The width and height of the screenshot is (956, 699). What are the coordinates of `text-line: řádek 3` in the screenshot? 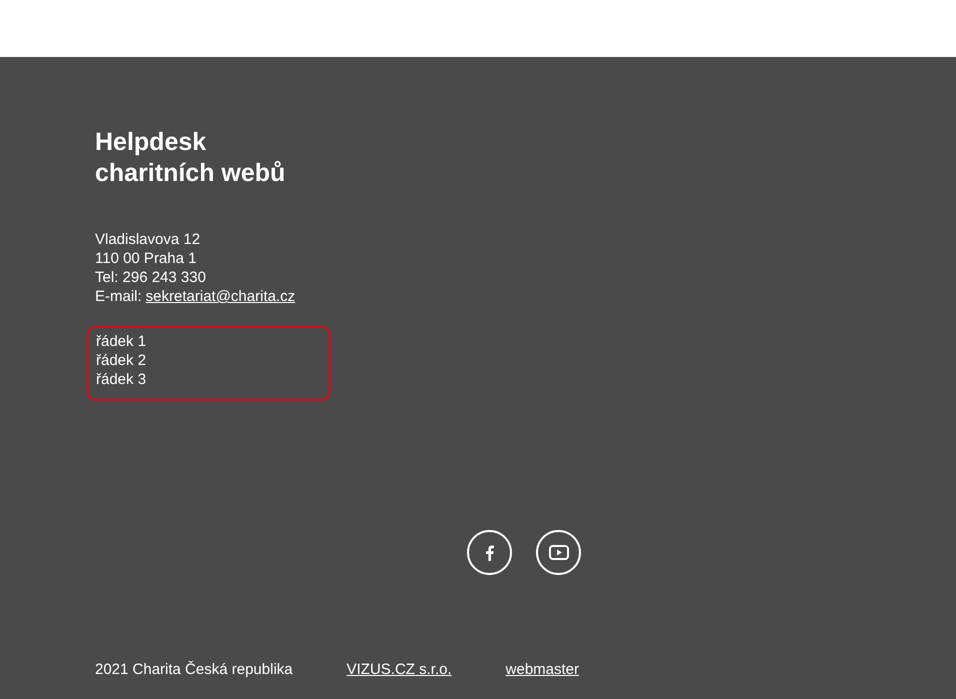 It's located at (121, 379).